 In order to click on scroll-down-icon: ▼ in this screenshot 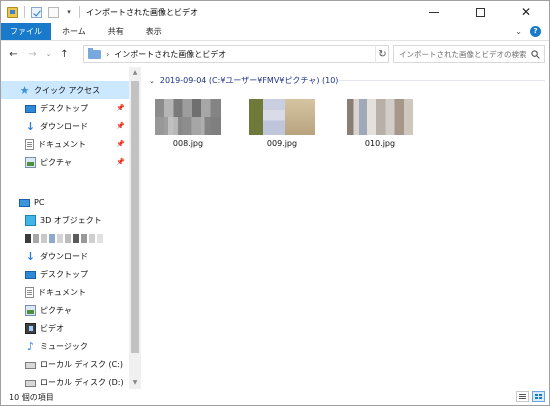, I will do `click(135, 383)`.